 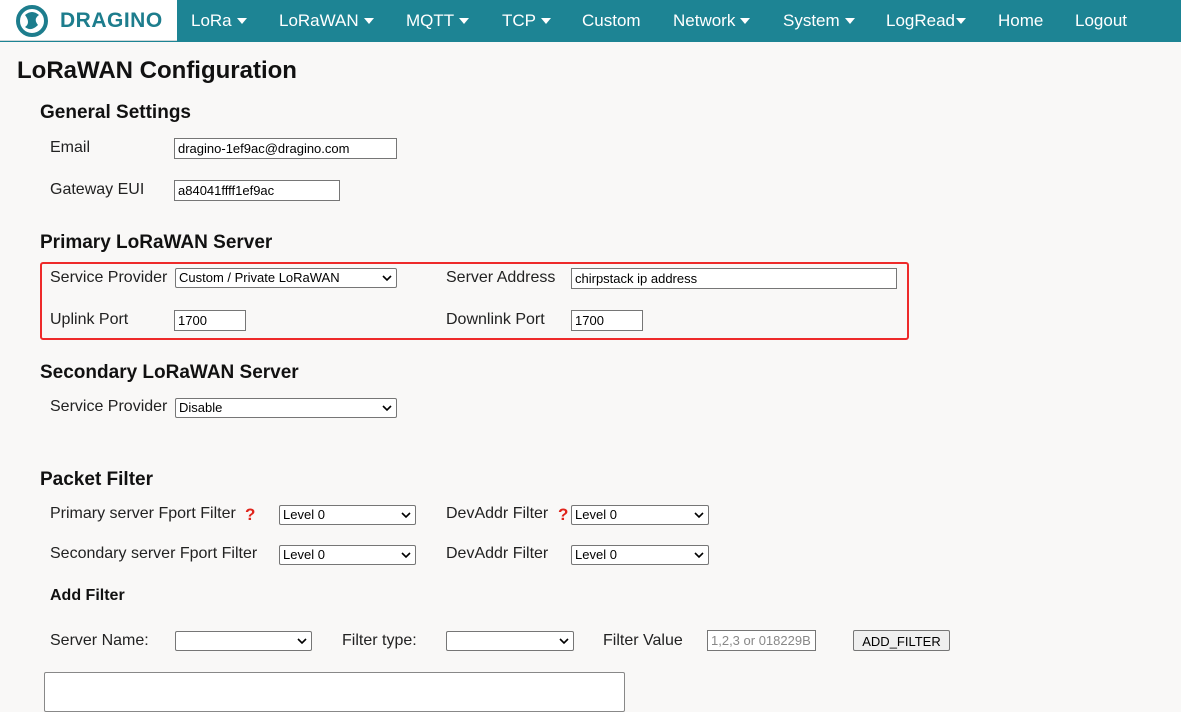 I want to click on primary-devaddr-label: DevAddr Filter, so click(x=497, y=513).